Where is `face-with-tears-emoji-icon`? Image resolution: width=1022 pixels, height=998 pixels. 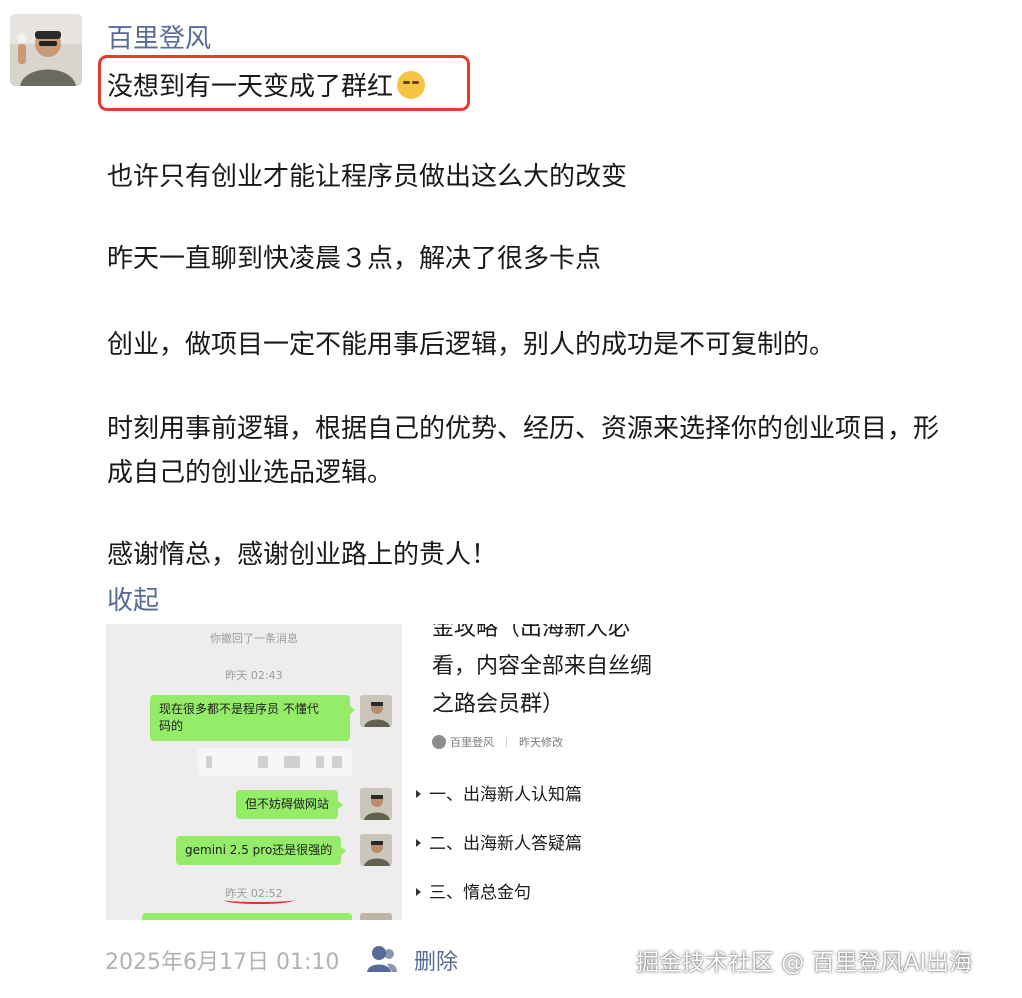
face-with-tears-emoji-icon is located at coordinates (411, 85).